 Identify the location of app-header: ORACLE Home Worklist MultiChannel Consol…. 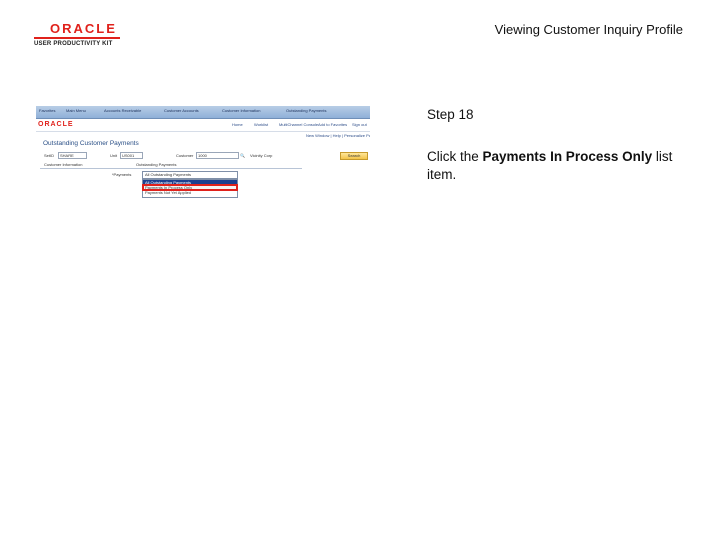
(203, 125).